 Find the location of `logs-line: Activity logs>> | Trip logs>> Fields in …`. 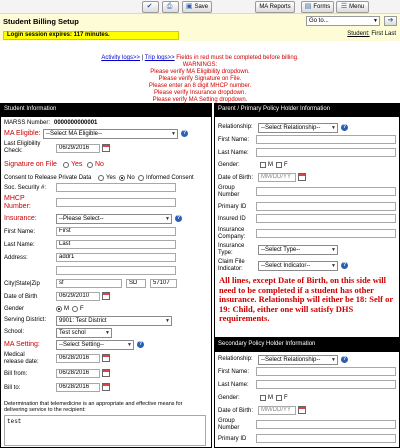

logs-line: Activity logs>> | Trip logs>> Fields in … is located at coordinates (200, 58).